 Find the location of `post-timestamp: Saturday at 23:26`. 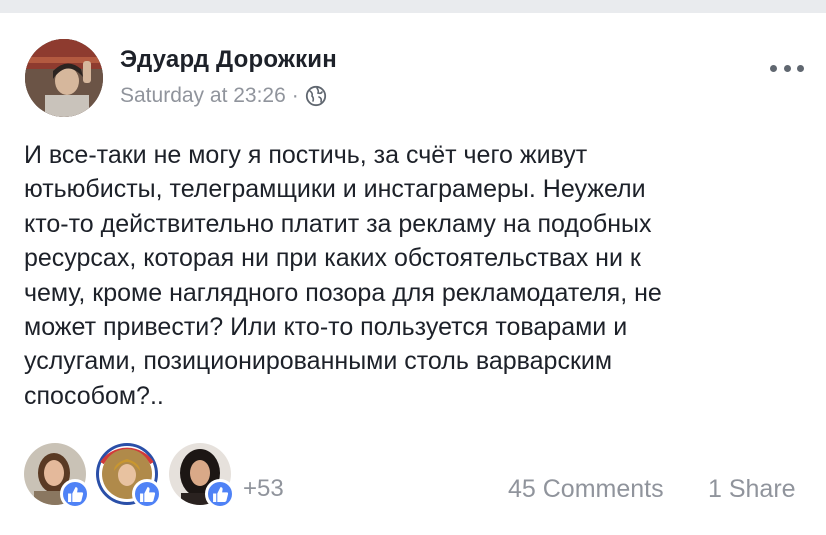

post-timestamp: Saturday at 23:26 is located at coordinates (203, 96).